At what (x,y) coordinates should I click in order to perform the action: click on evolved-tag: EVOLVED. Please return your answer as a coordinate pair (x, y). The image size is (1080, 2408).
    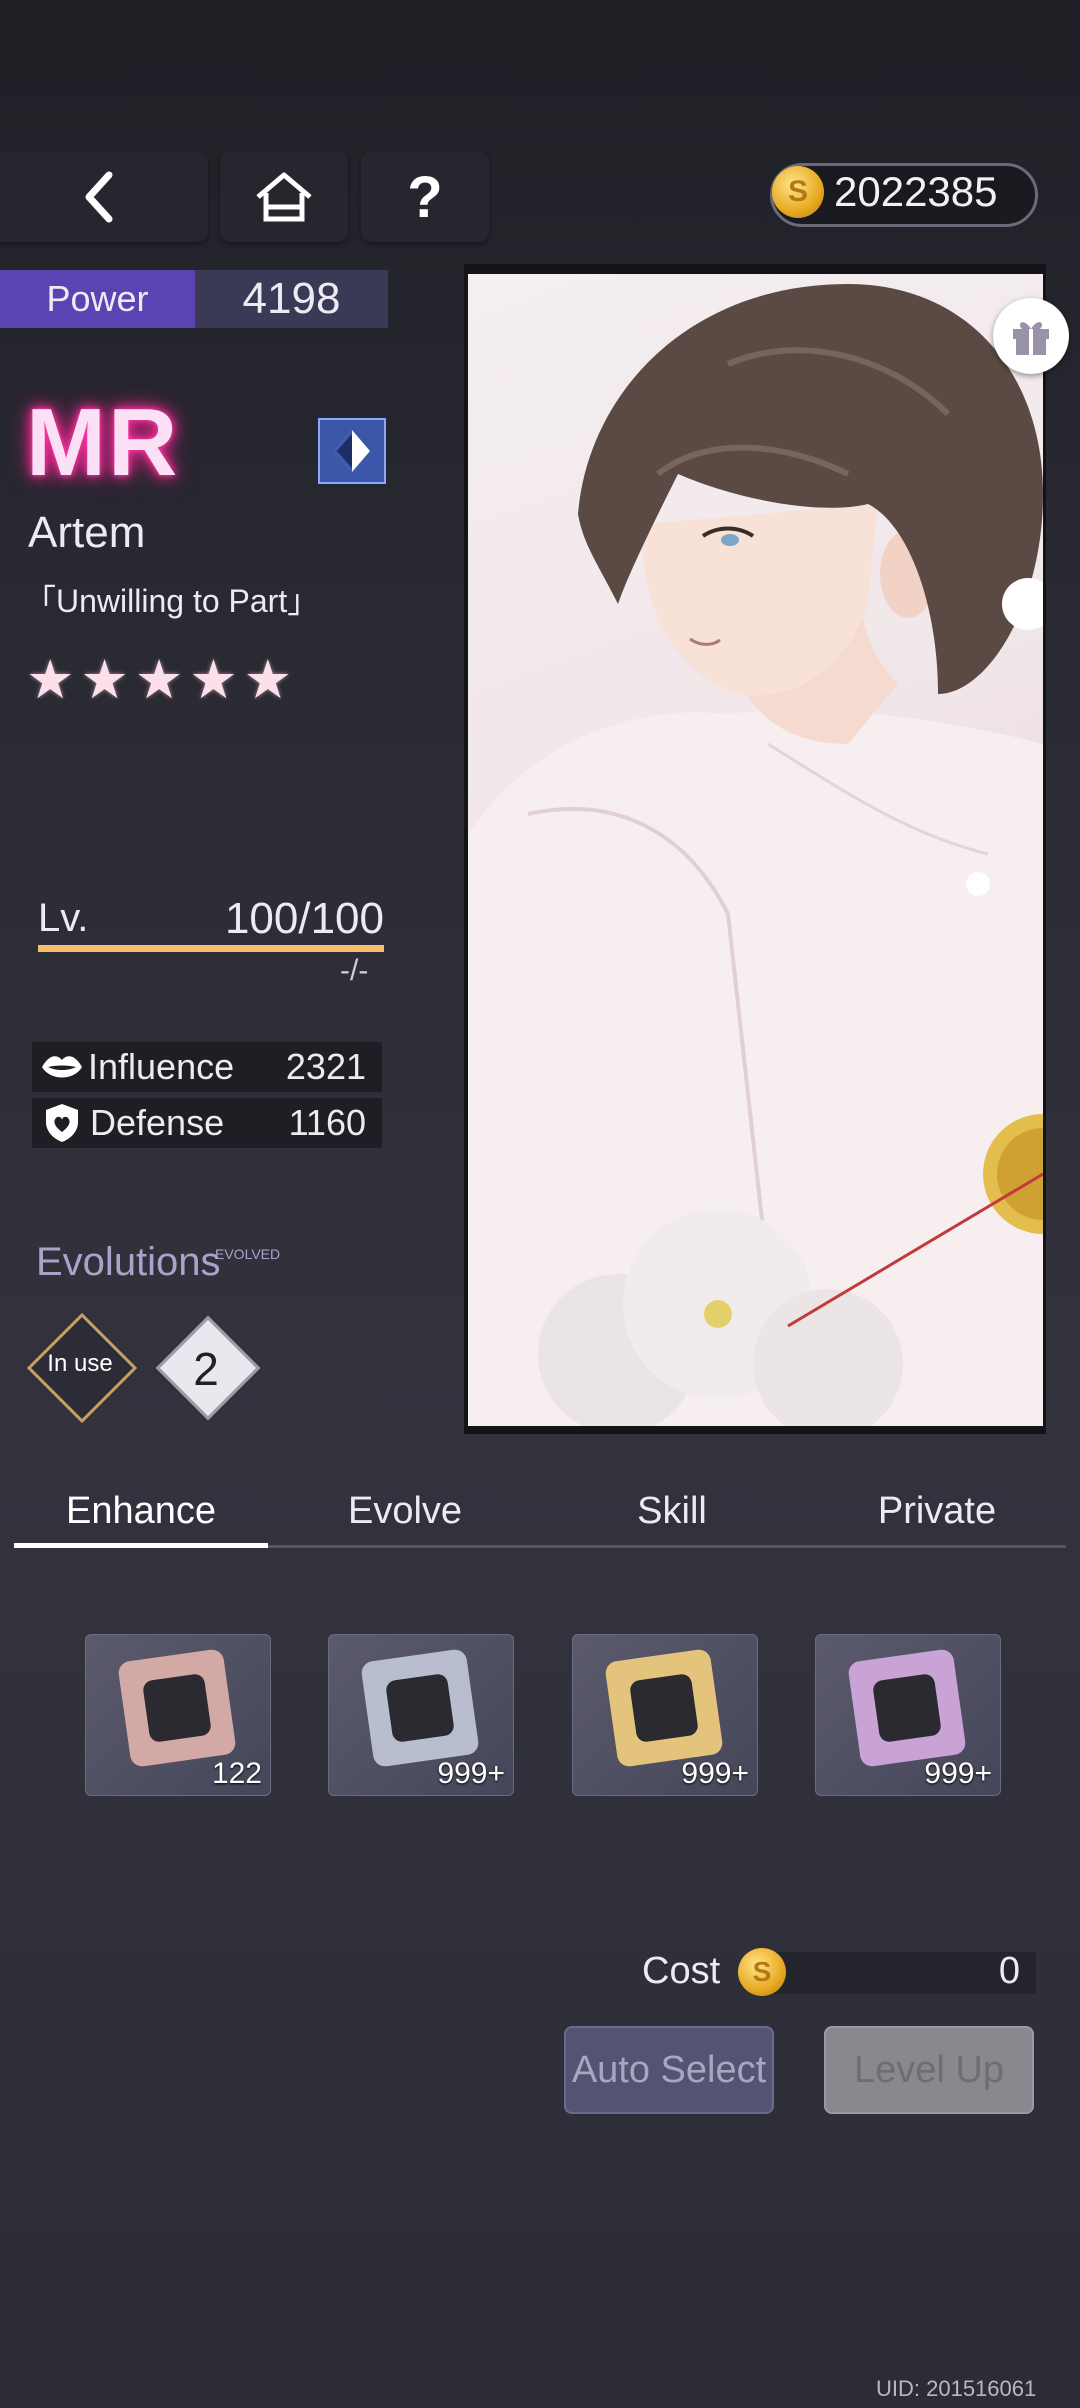
    Looking at the image, I should click on (248, 1254).